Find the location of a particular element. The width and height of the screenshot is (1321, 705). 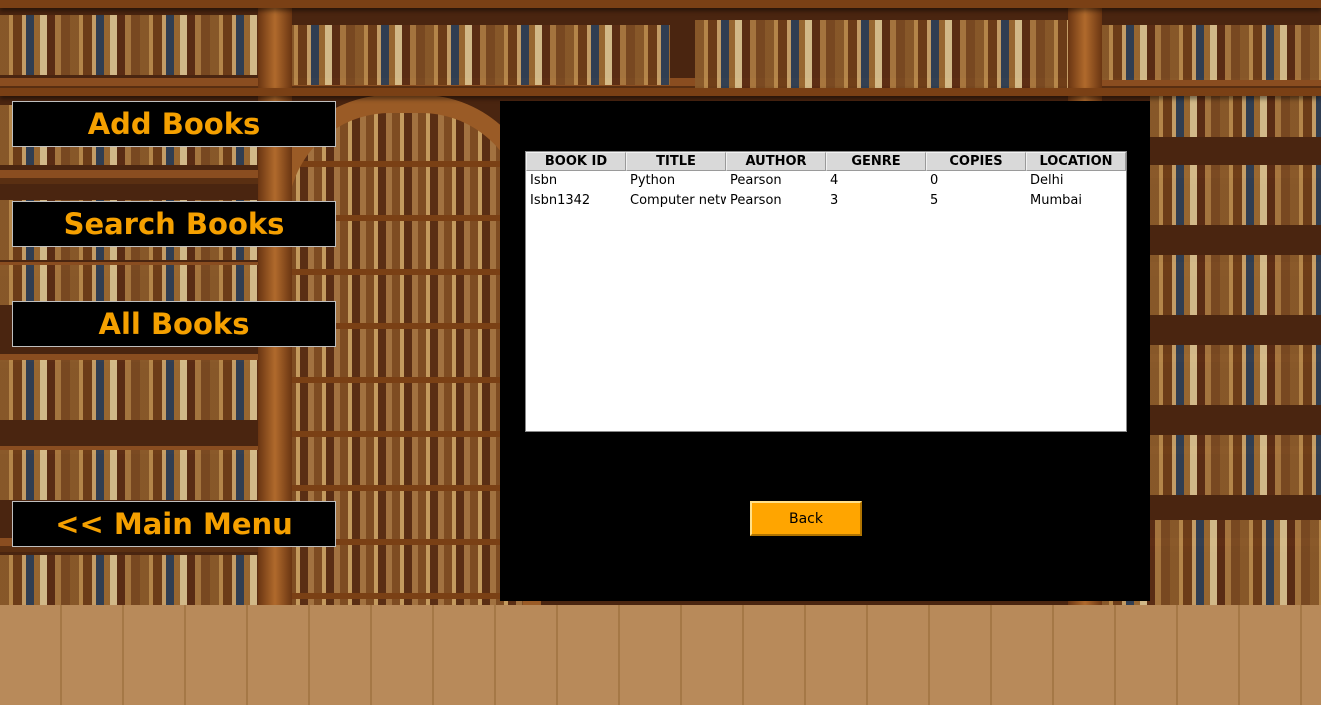

column-header-copies: COPIES is located at coordinates (976, 161).